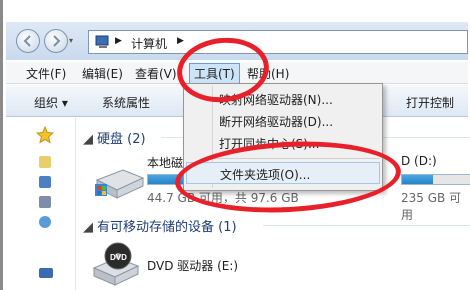  Describe the element at coordinates (45, 222) in the screenshot. I see `library-icon` at that location.